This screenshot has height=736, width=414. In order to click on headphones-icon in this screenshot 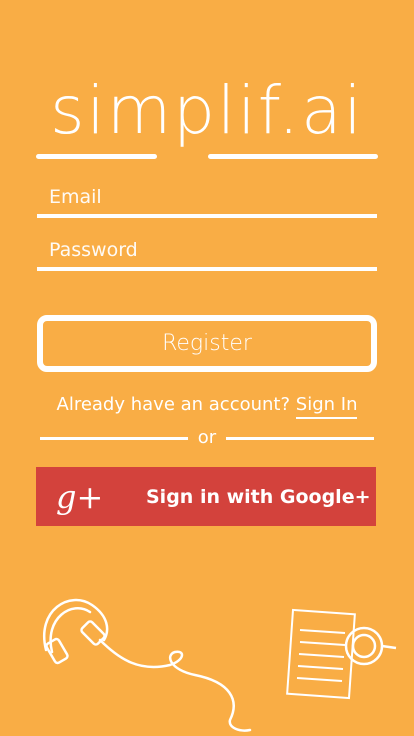, I will do `click(147, 665)`.